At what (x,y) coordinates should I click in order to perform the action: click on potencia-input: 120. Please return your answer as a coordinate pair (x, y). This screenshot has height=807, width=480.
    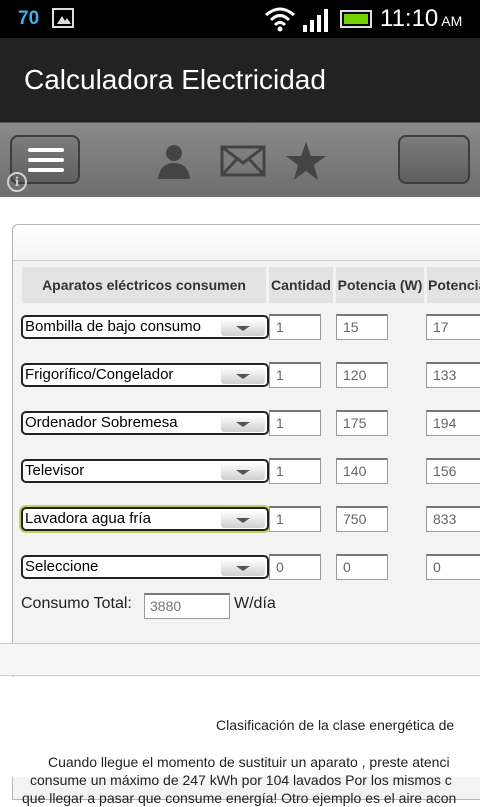
    Looking at the image, I should click on (362, 375).